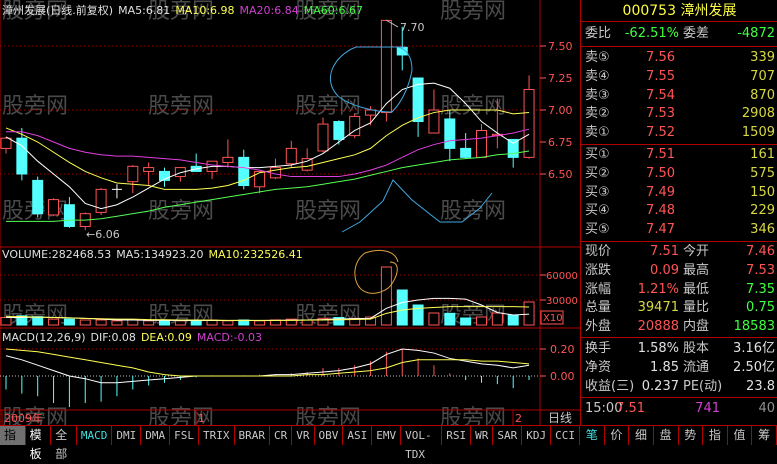 This screenshot has width=777, height=464. Describe the element at coordinates (660, 230) in the screenshot. I see `buy-price: 7.47` at that location.